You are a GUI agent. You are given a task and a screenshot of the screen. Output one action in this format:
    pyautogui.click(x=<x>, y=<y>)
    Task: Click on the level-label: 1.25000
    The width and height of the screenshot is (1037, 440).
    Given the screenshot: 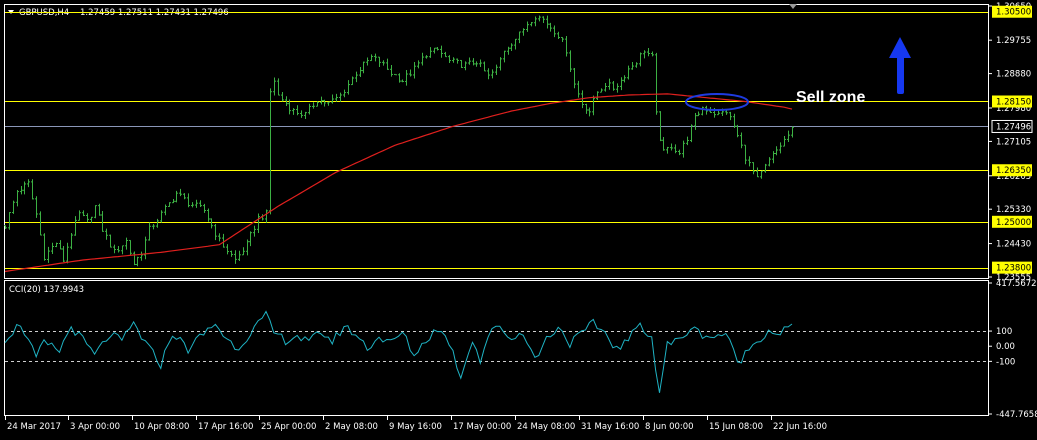 What is the action you would take?
    pyautogui.click(x=1013, y=223)
    